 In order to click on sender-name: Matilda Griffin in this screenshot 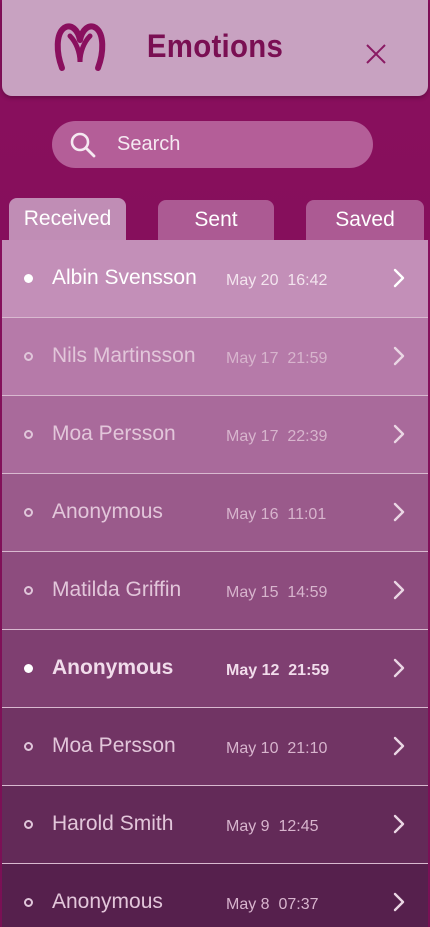, I will do `click(117, 589)`.